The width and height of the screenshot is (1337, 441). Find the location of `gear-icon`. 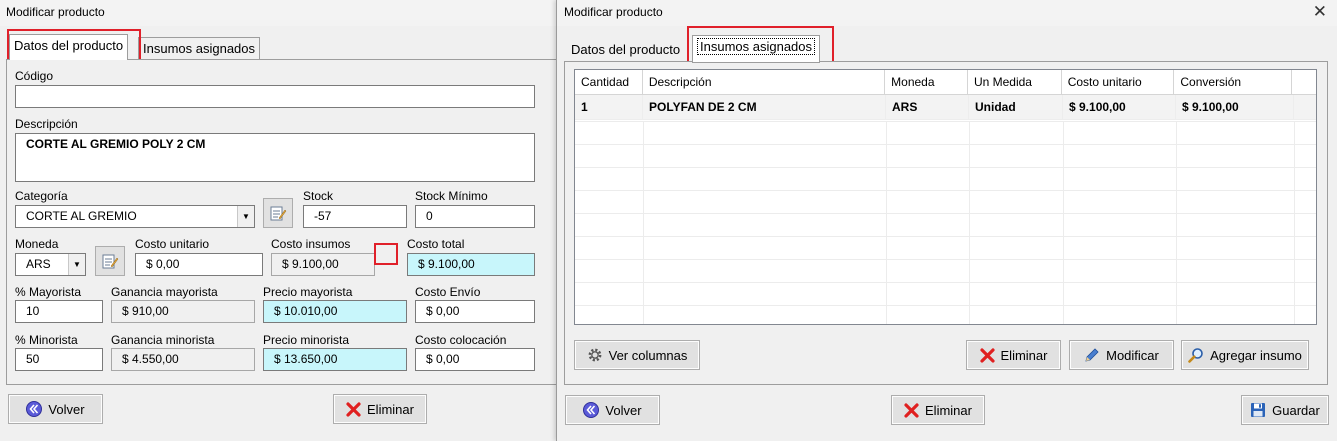

gear-icon is located at coordinates (595, 355).